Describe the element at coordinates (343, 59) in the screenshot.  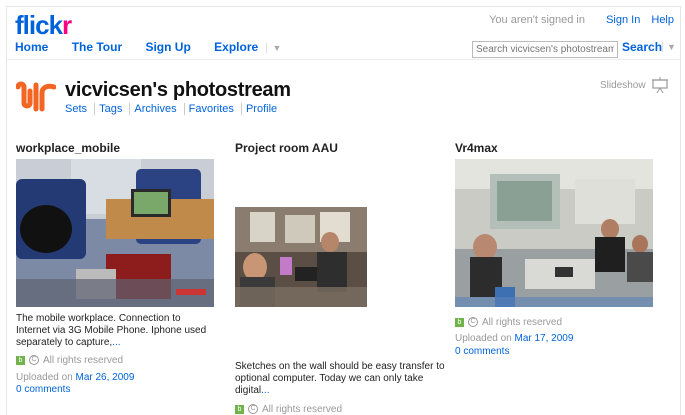
I see `header-divider` at that location.